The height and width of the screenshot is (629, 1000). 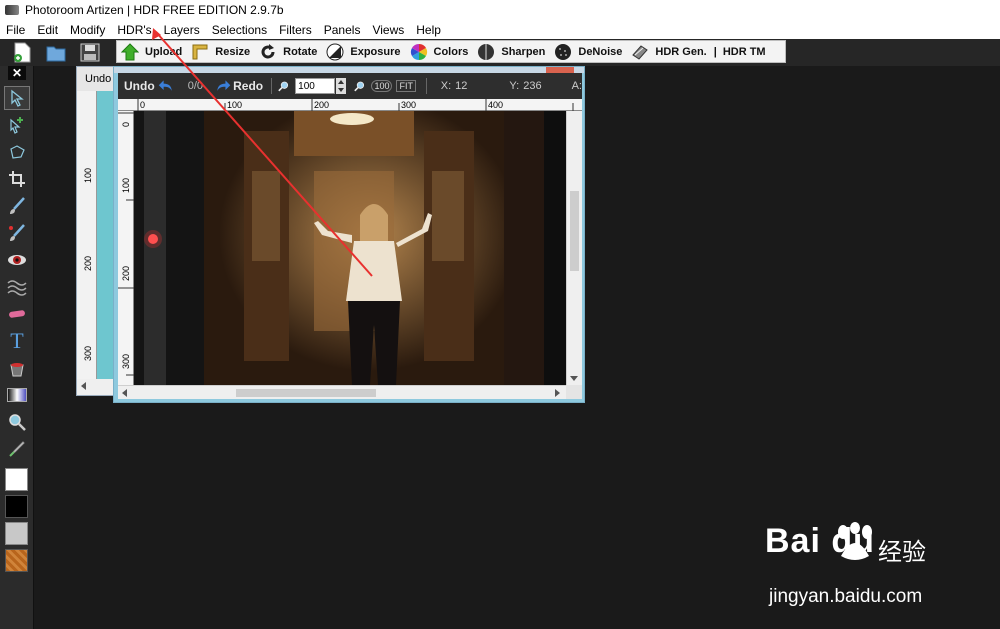 What do you see at coordinates (17, 152) in the screenshot?
I see `lasso-tool` at bounding box center [17, 152].